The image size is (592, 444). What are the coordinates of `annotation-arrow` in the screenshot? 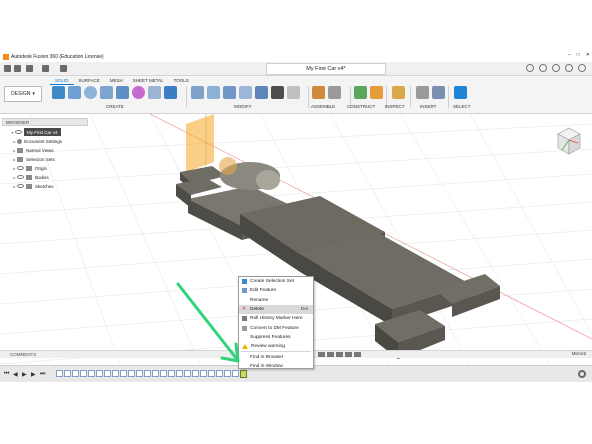 It's located at (208, 322).